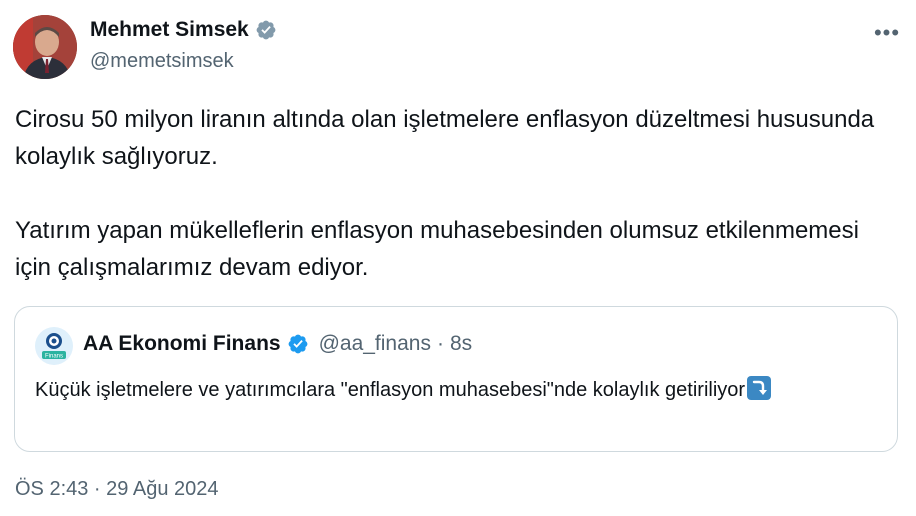 This screenshot has width=916, height=516. Describe the element at coordinates (117, 489) in the screenshot. I see `tweet-timestamp: ÖS 2:43 · 29 Ağu 2024` at that location.